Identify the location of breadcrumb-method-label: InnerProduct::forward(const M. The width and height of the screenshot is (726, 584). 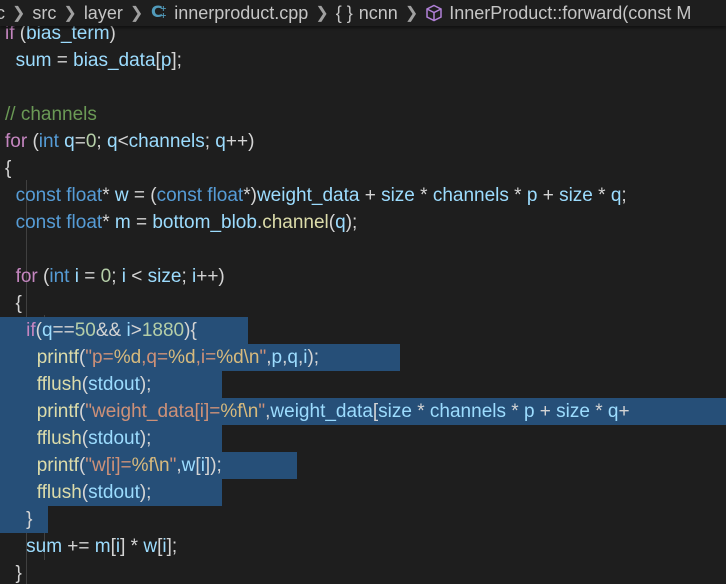
(570, 12).